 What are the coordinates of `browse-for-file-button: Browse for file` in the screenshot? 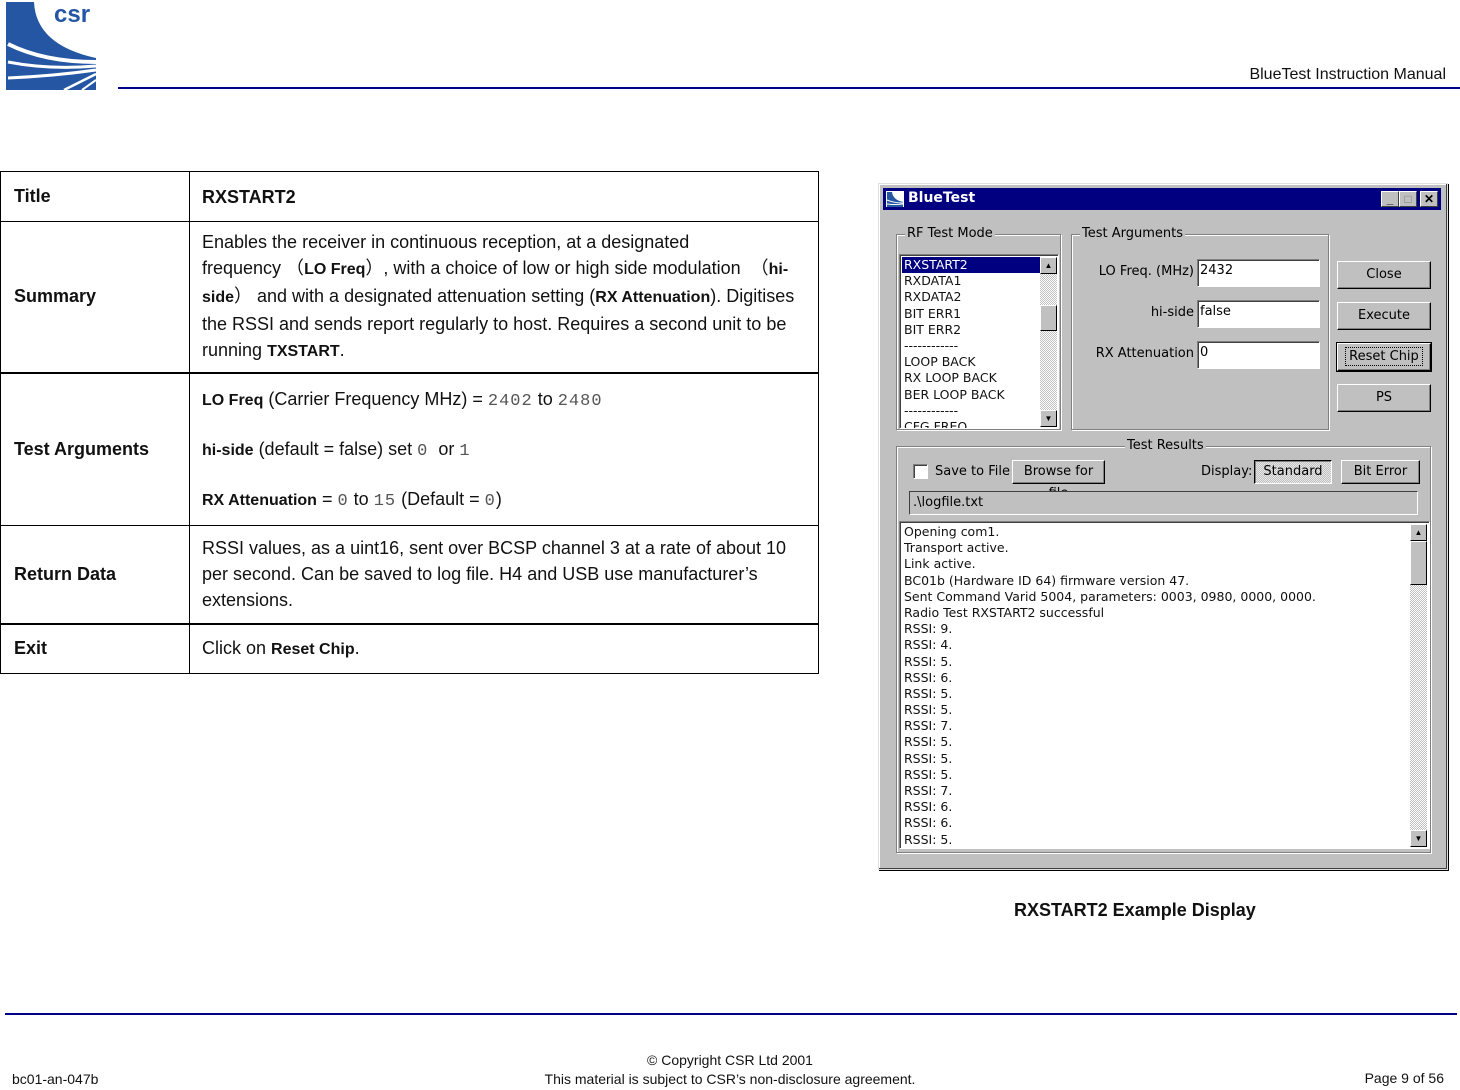 It's located at (1058, 480).